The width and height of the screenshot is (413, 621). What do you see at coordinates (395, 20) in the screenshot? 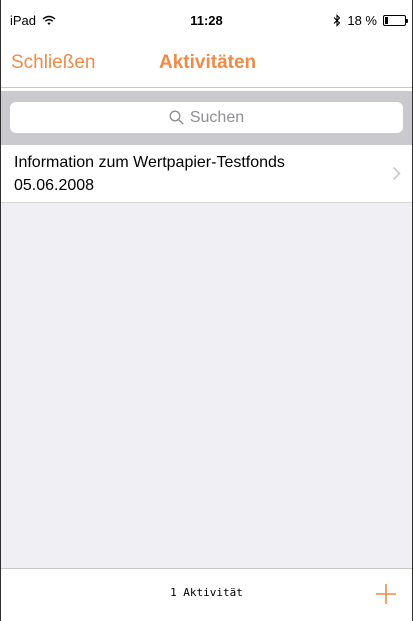
I see `battery-icon` at bounding box center [395, 20].